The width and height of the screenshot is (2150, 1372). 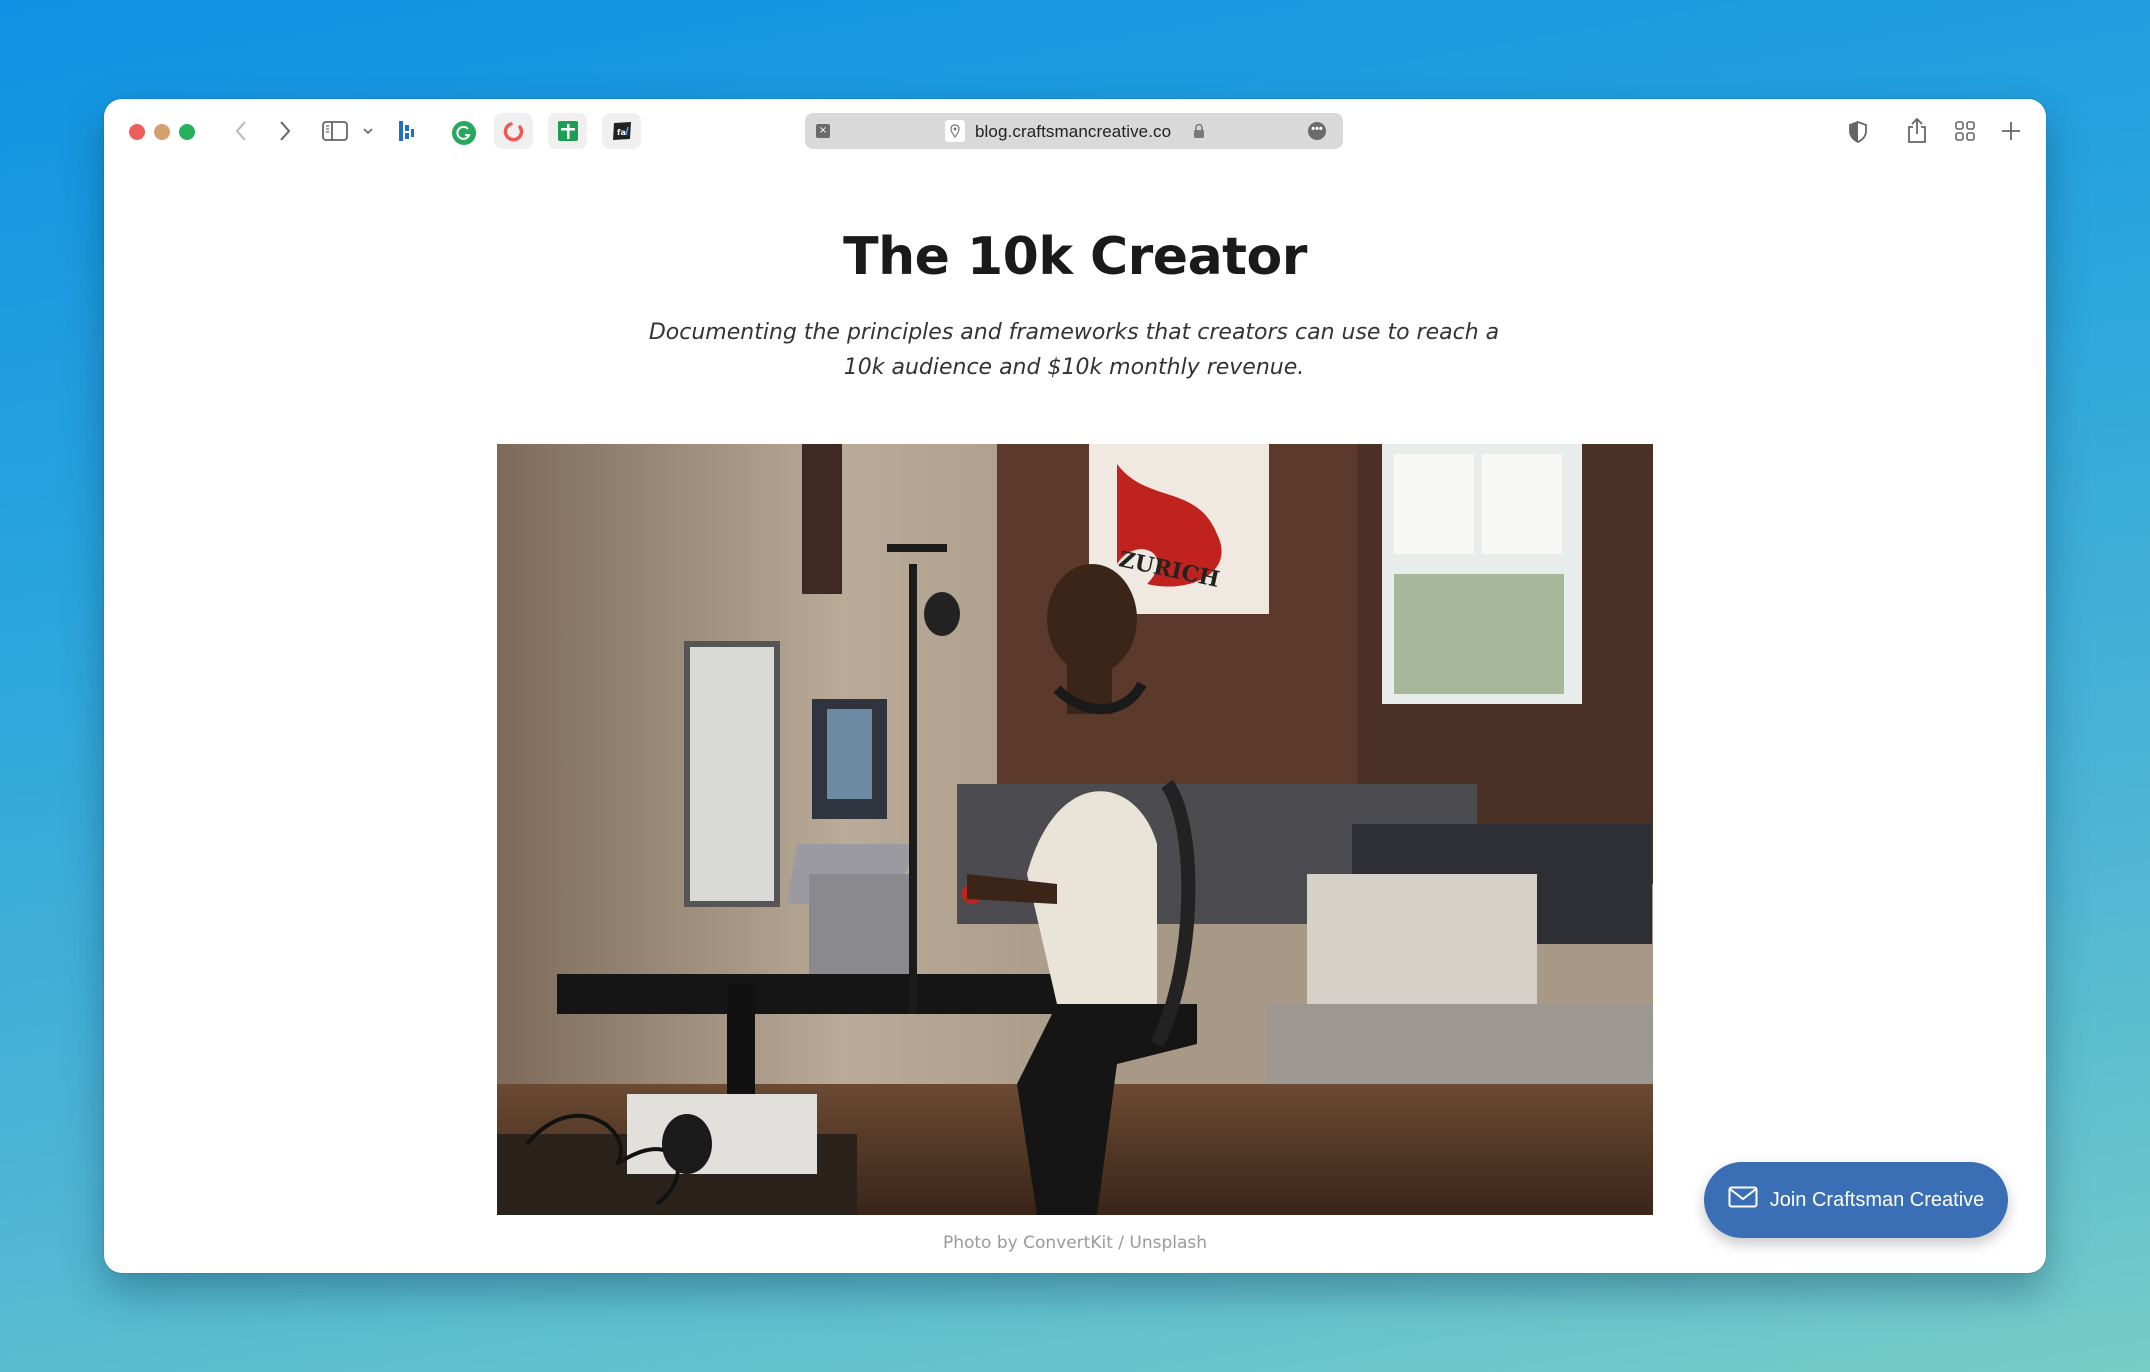 What do you see at coordinates (513, 131) in the screenshot?
I see `convertkit-extension-icon` at bounding box center [513, 131].